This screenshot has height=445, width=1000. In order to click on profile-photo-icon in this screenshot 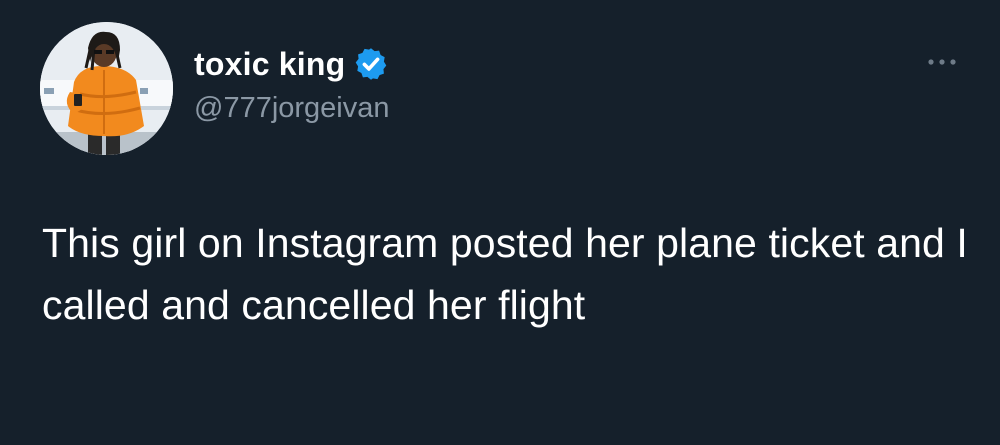, I will do `click(106, 88)`.